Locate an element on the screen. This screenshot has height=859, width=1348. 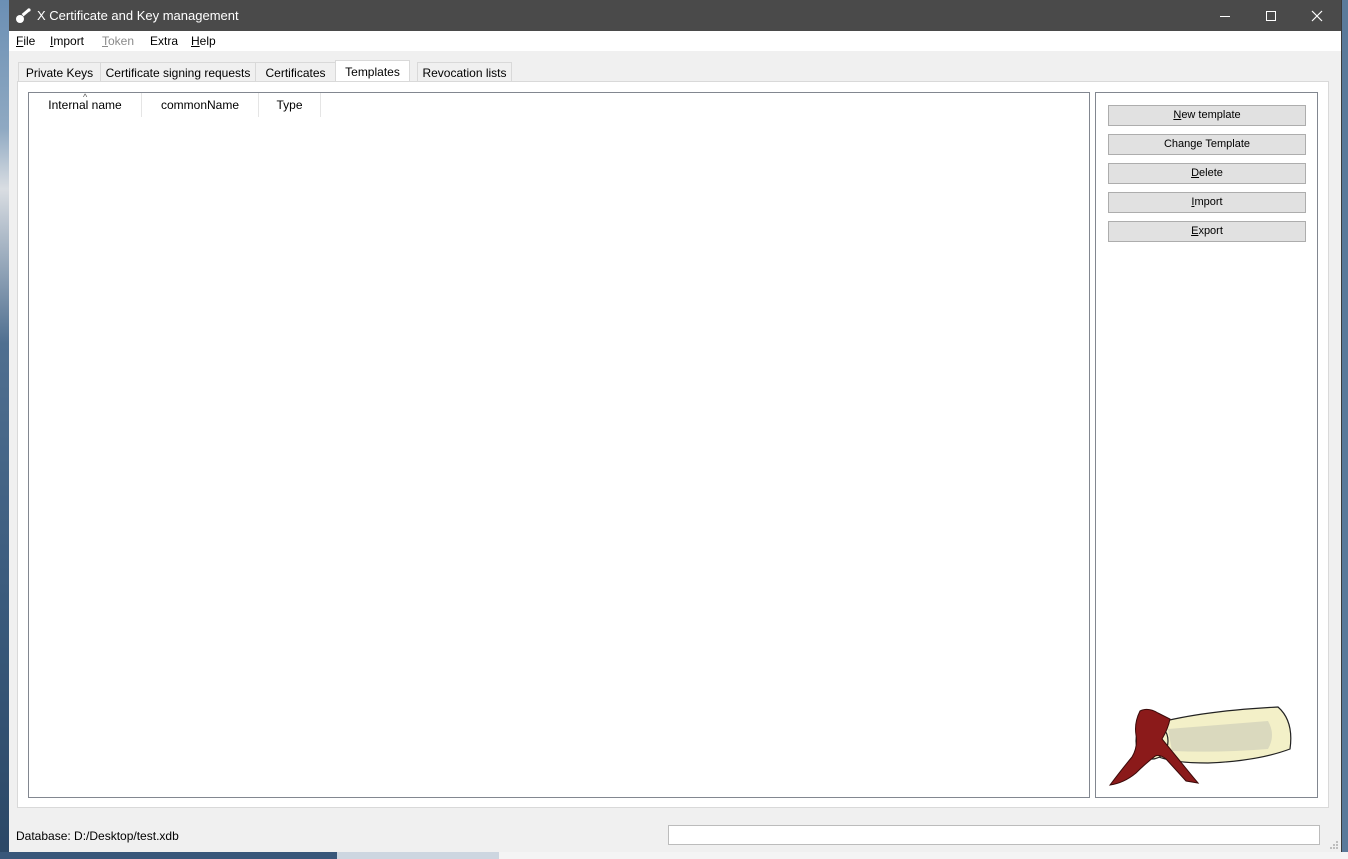
scroll-illustration-icon is located at coordinates (1200, 746).